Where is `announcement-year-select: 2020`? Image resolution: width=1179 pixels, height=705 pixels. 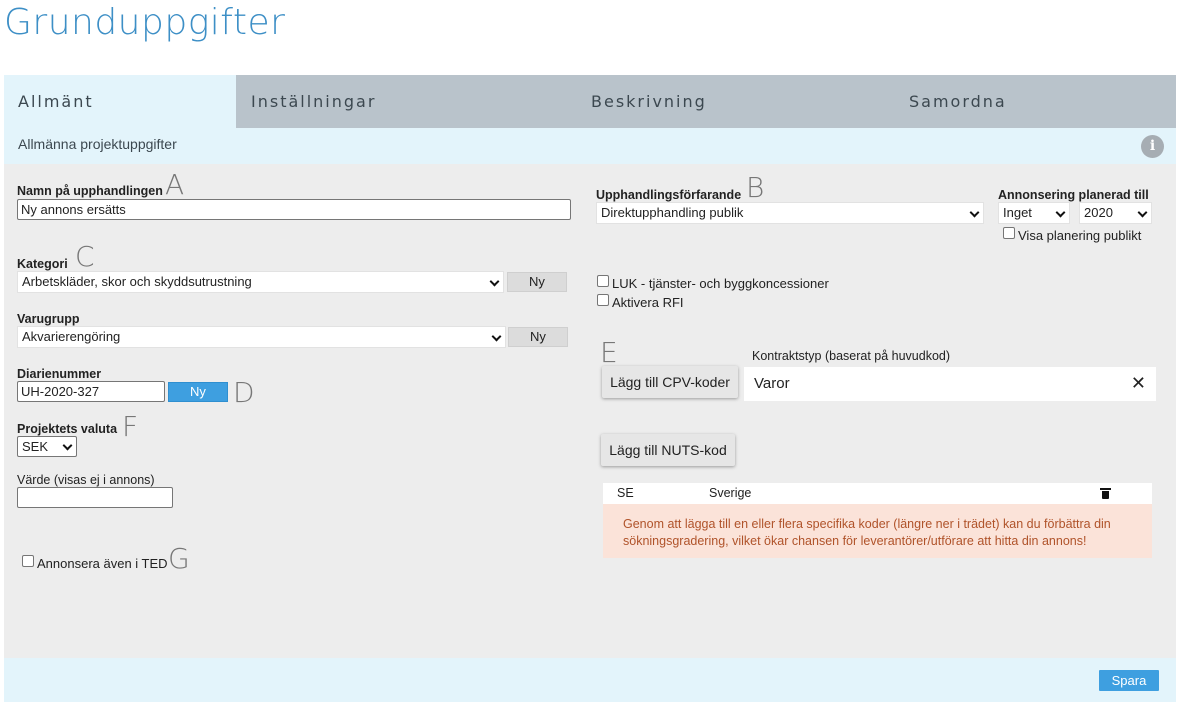
announcement-year-select: 2020 is located at coordinates (1115, 213).